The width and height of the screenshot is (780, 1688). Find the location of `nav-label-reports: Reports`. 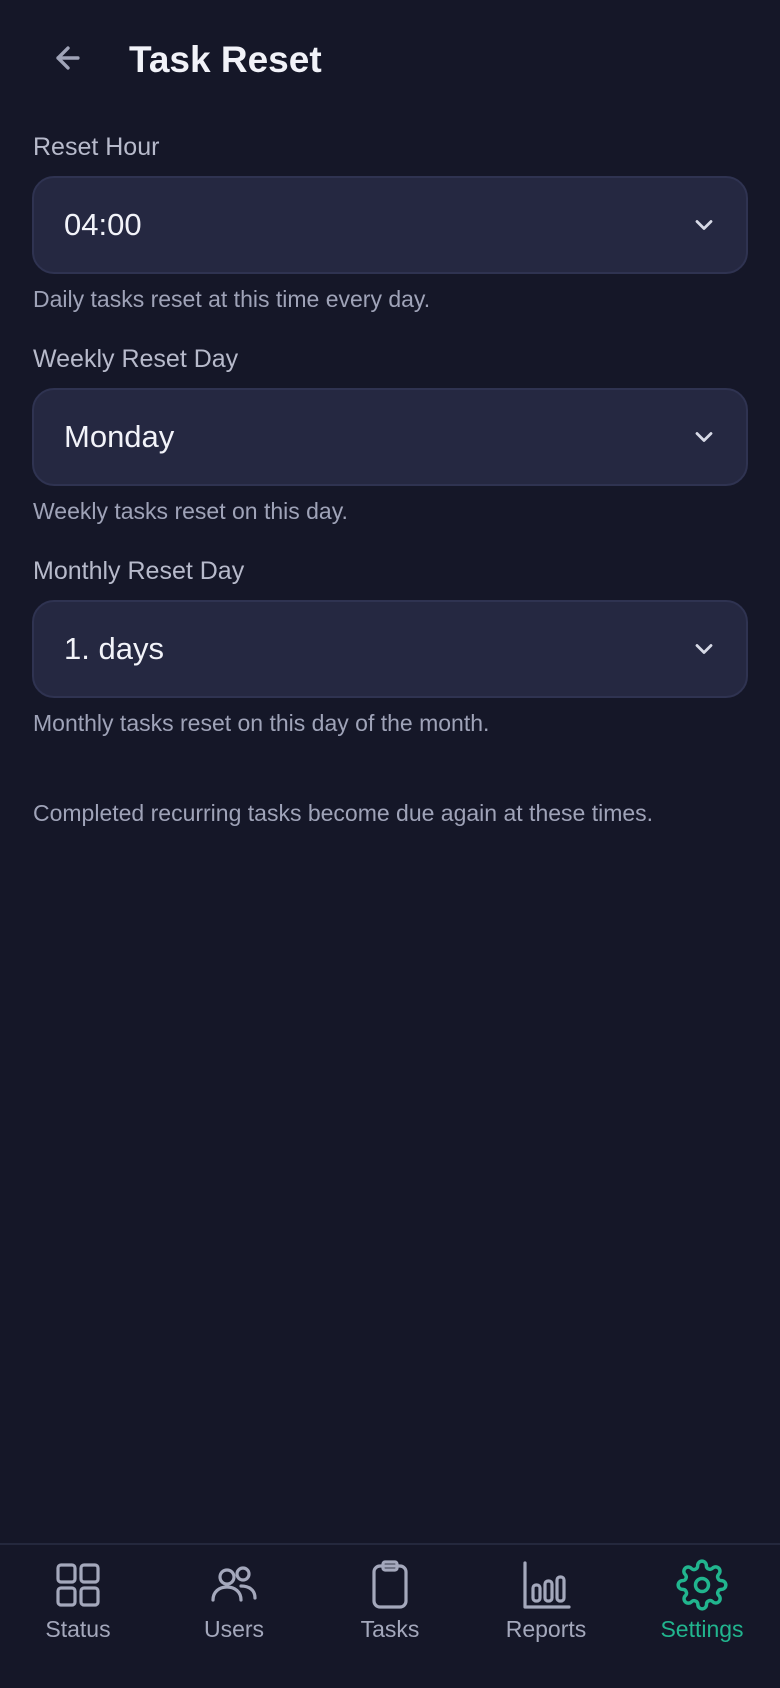

nav-label-reports: Reports is located at coordinates (546, 1629).